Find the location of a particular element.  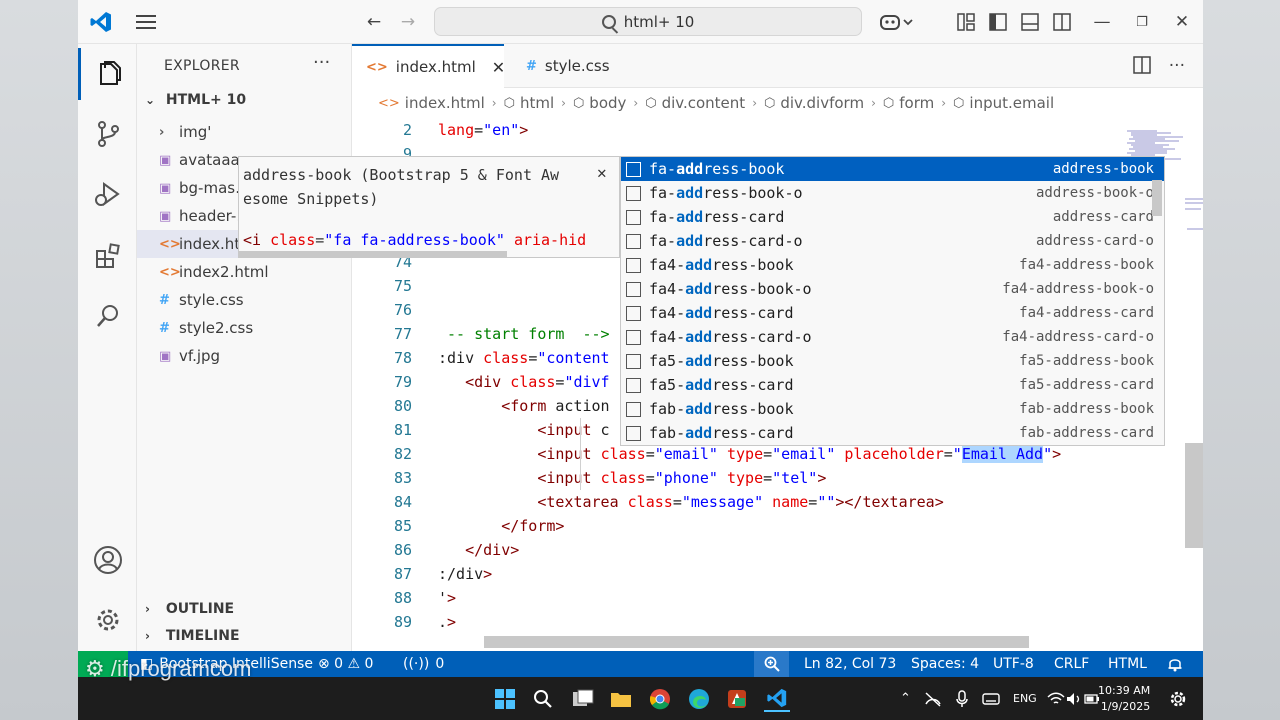

clock-time: 10:39 AM is located at coordinates (1124, 690).